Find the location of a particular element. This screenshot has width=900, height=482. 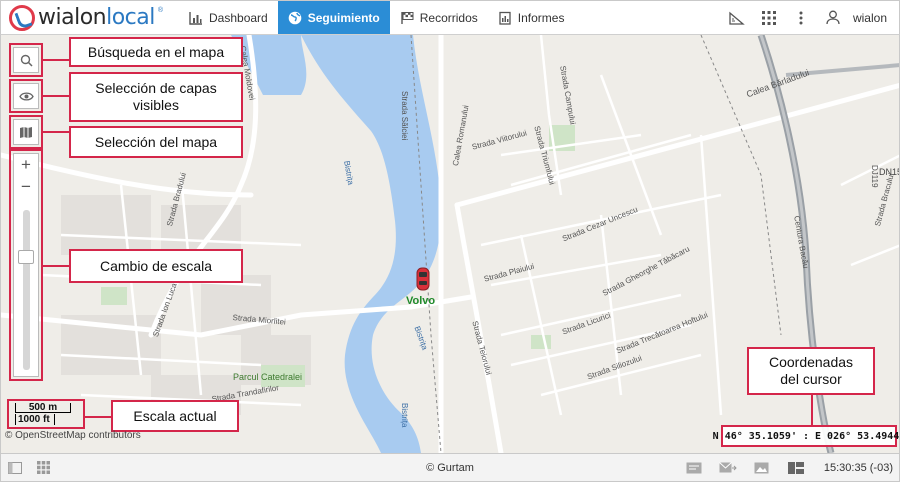

cursor-coordinates: N 46° 35.1059' : E 026° 53.4944' is located at coordinates (806, 436).